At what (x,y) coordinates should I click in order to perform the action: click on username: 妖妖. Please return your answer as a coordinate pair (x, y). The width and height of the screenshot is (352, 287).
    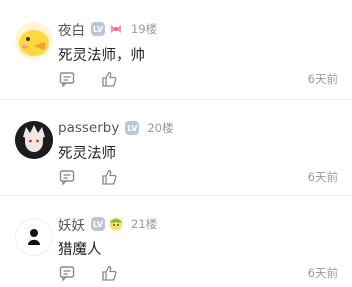
    Looking at the image, I should click on (71, 224).